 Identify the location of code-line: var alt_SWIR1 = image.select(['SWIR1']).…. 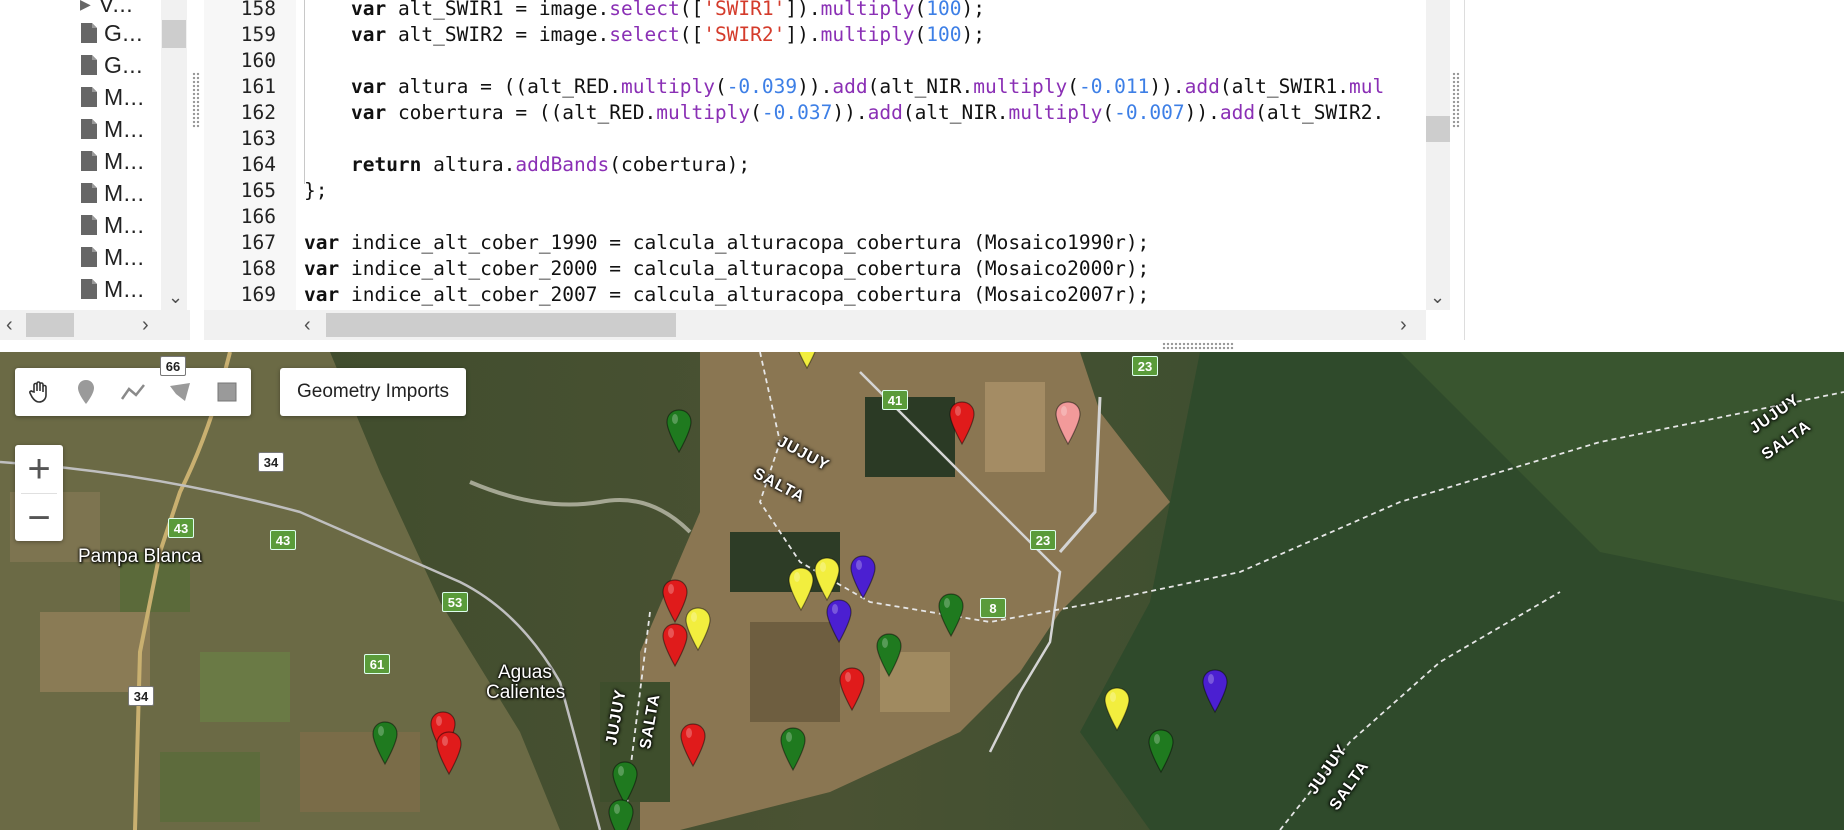
(668, 10).